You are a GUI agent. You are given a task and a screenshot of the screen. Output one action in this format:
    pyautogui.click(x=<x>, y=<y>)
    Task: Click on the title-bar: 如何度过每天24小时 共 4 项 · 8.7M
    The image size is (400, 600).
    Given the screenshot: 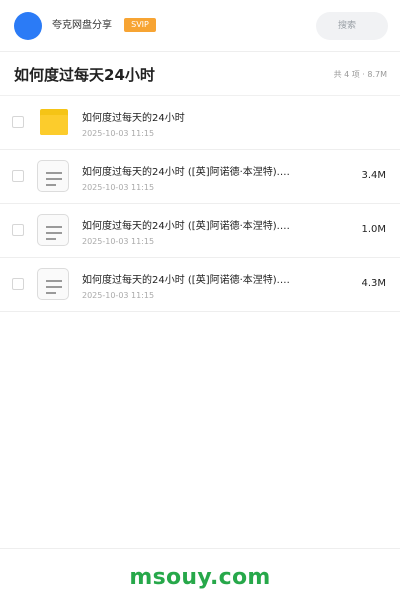 What is the action you would take?
    pyautogui.click(x=200, y=74)
    